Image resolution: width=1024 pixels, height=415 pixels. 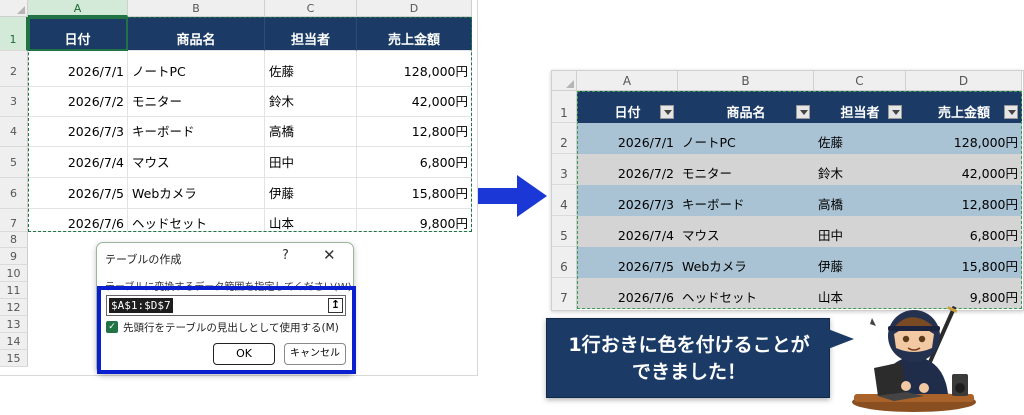 What do you see at coordinates (226, 305) in the screenshot?
I see `range-input-field: $A$1:$D$7 ↥` at bounding box center [226, 305].